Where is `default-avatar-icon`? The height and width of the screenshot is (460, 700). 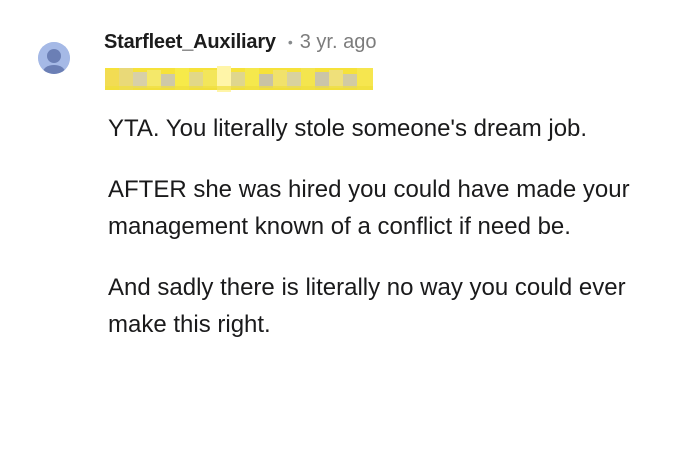 default-avatar-icon is located at coordinates (54, 58).